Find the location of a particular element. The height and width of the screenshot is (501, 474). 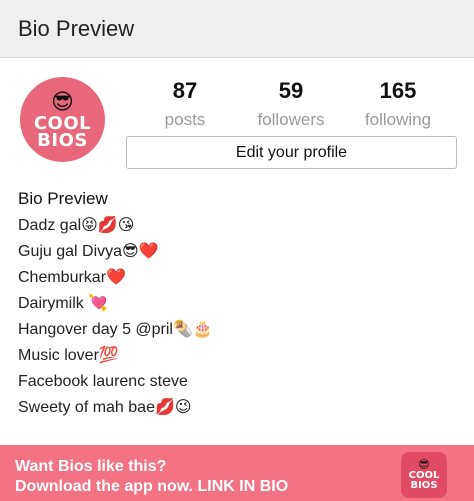

bio-line: Music lover💯 is located at coordinates (68, 355).